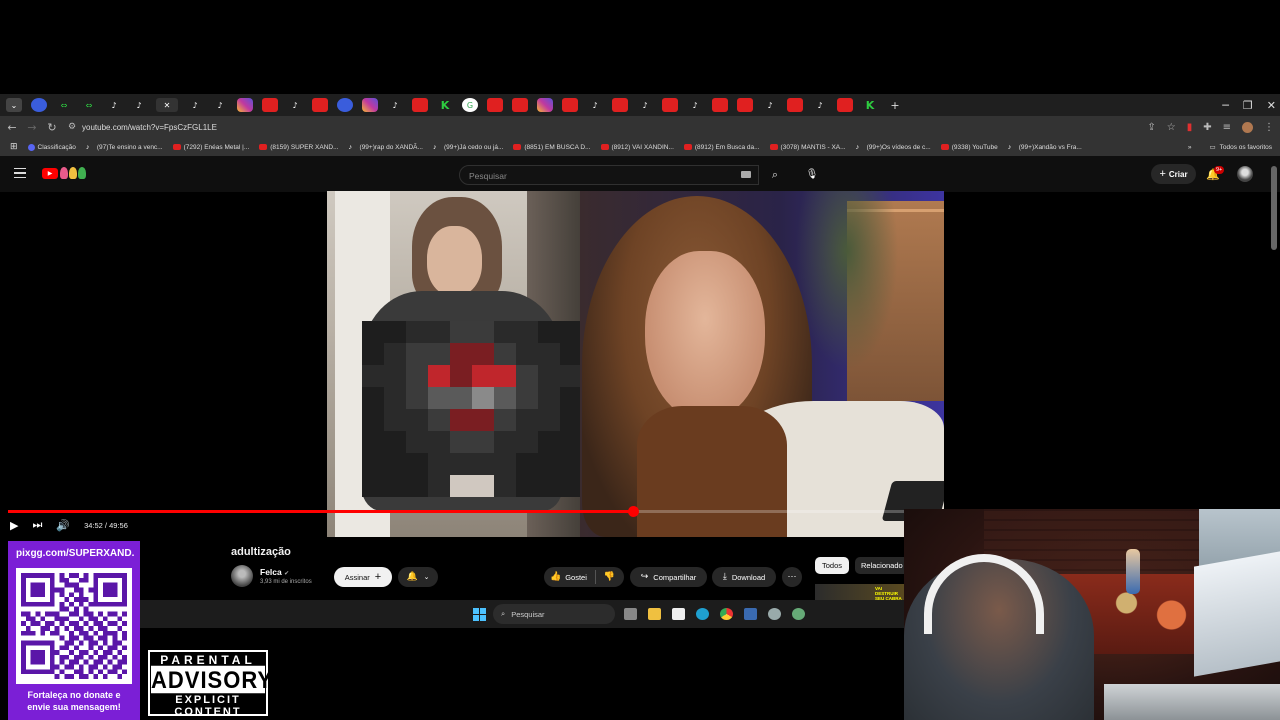  Describe the element at coordinates (32, 127) in the screenshot. I see `forward-icon: →` at that location.